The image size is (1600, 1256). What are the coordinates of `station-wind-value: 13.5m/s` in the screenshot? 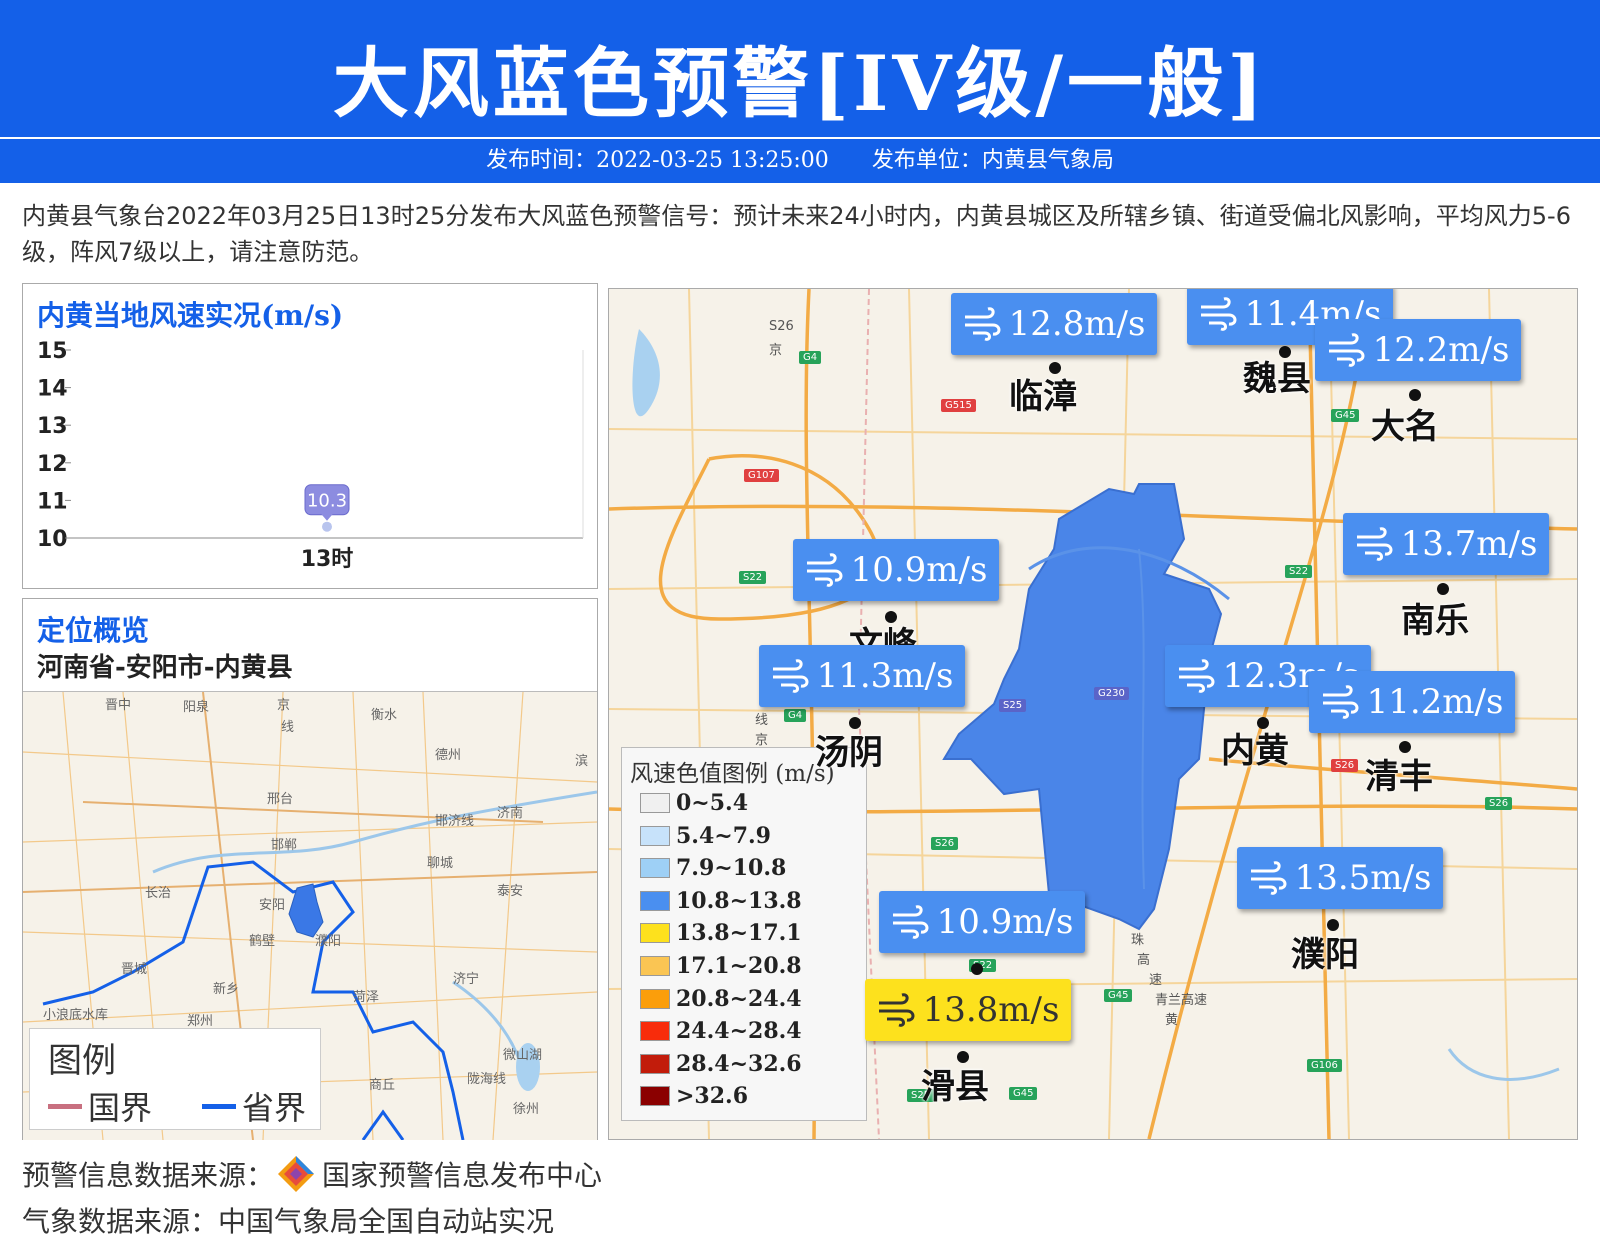 It's located at (1363, 878).